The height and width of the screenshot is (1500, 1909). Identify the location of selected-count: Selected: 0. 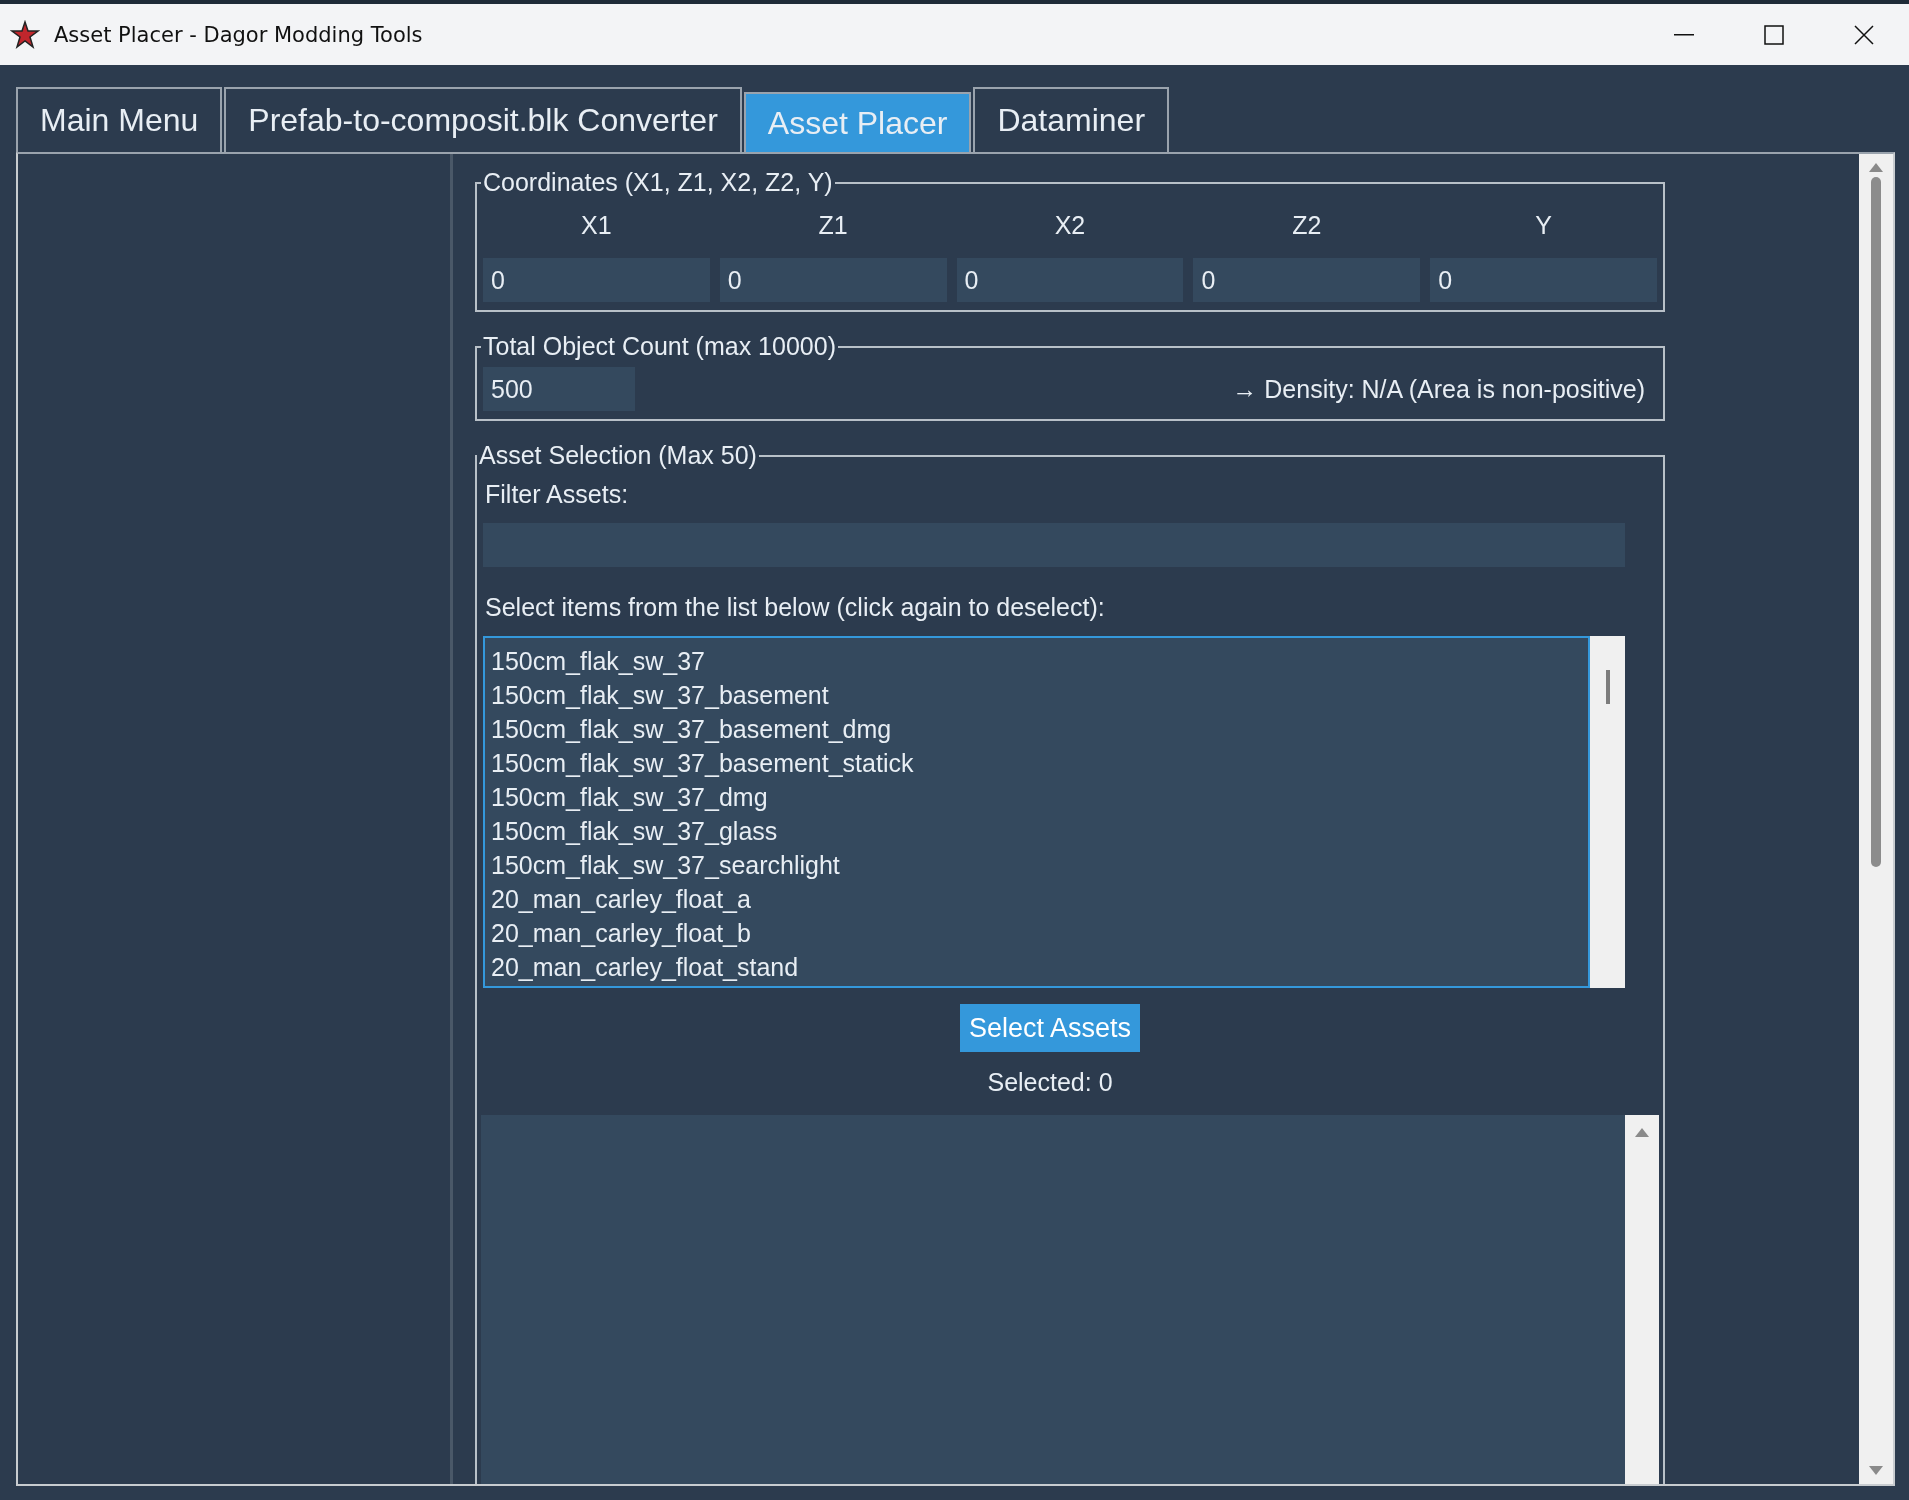
(1050, 1082).